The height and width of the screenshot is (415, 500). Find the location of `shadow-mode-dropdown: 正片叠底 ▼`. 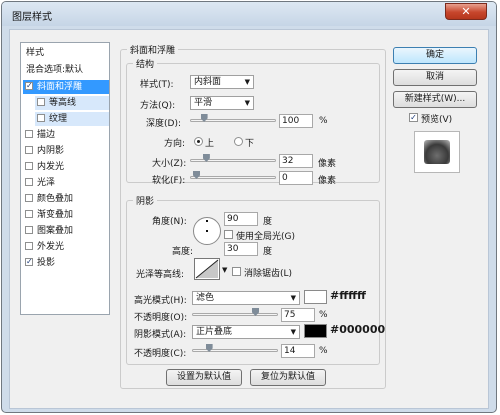

shadow-mode-dropdown: 正片叠底 ▼ is located at coordinates (246, 332).